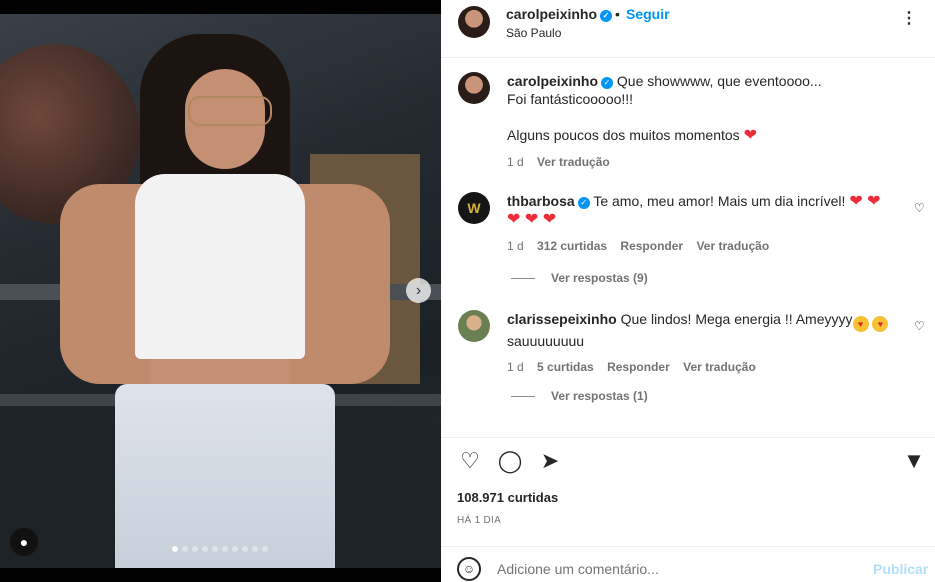 The width and height of the screenshot is (935, 582). Describe the element at coordinates (533, 33) in the screenshot. I see `location-link: São Paulo` at that location.